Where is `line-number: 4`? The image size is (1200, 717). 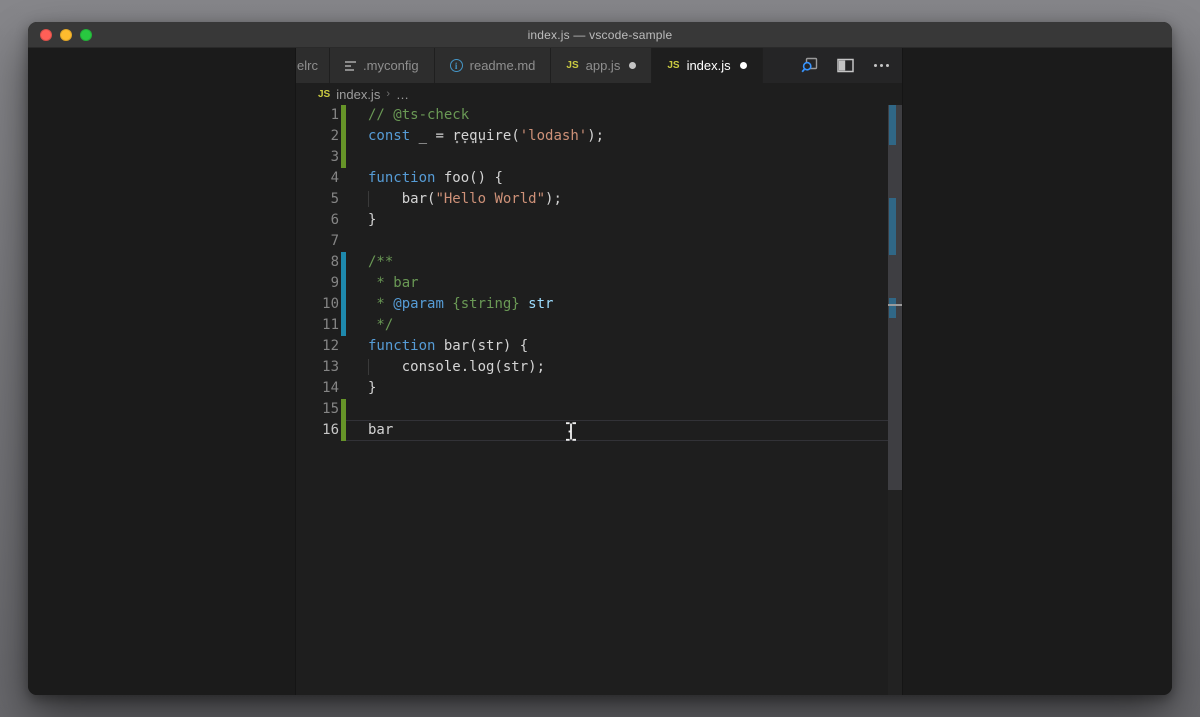
line-number: 4 is located at coordinates (334, 178).